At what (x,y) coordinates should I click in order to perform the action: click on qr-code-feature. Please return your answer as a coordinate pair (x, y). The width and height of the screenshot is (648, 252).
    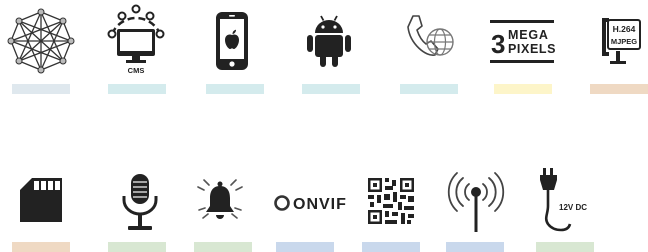
    Looking at the image, I should click on (391, 201).